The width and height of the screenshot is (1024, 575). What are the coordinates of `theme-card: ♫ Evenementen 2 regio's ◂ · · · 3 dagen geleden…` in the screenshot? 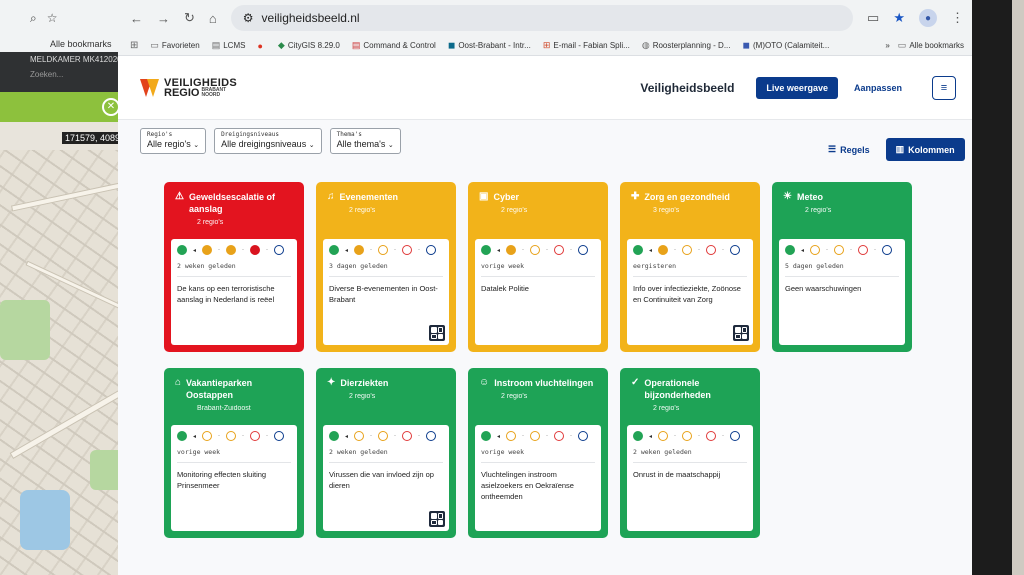 It's located at (386, 267).